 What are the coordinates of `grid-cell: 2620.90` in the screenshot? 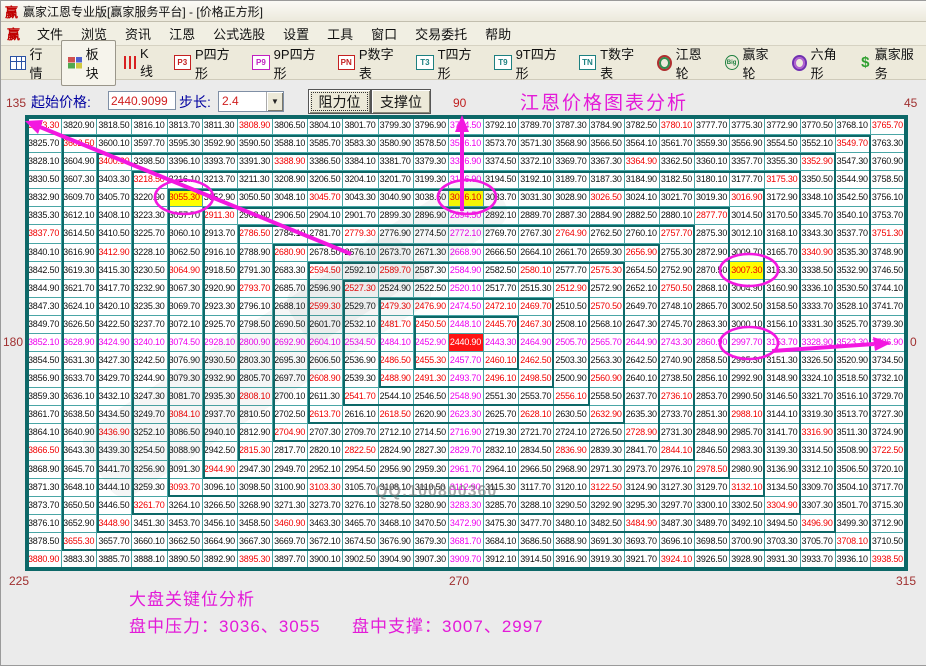 It's located at (431, 415).